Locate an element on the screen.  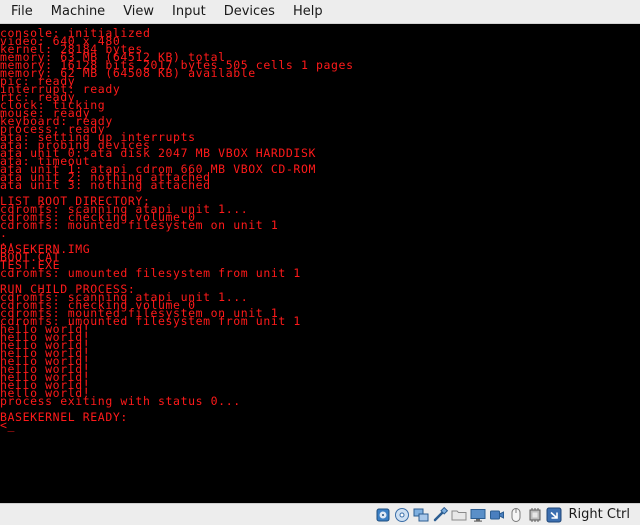
host-key-label: Right Ctrl is located at coordinates (599, 514).